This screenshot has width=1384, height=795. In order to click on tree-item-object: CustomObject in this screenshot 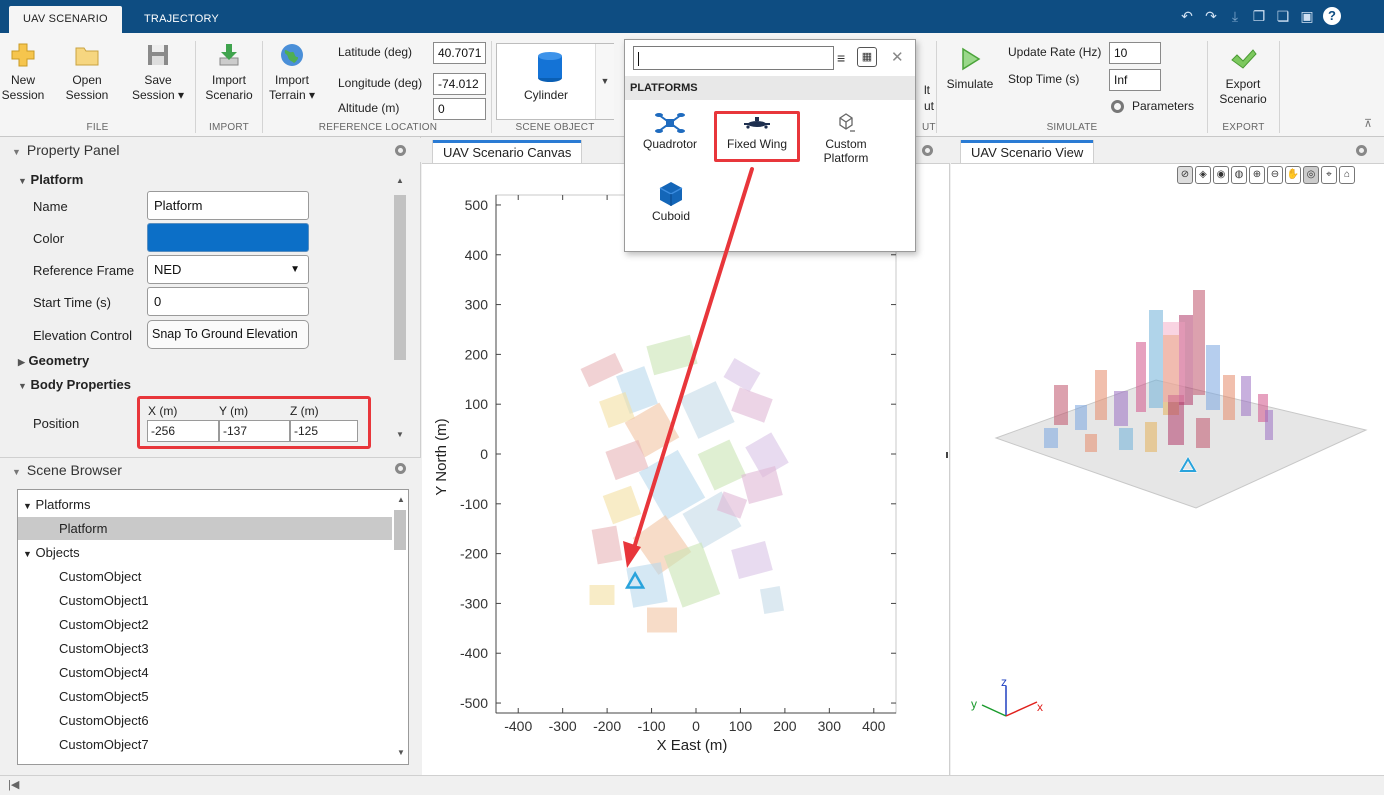, I will do `click(100, 576)`.